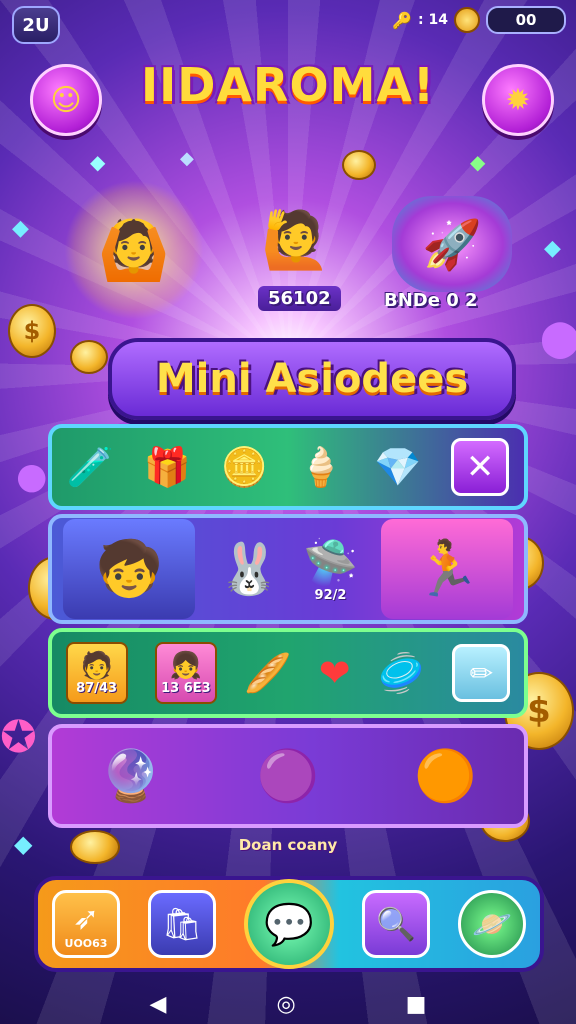  I want to click on sparkle-star-icon: ✪, so click(18, 737).